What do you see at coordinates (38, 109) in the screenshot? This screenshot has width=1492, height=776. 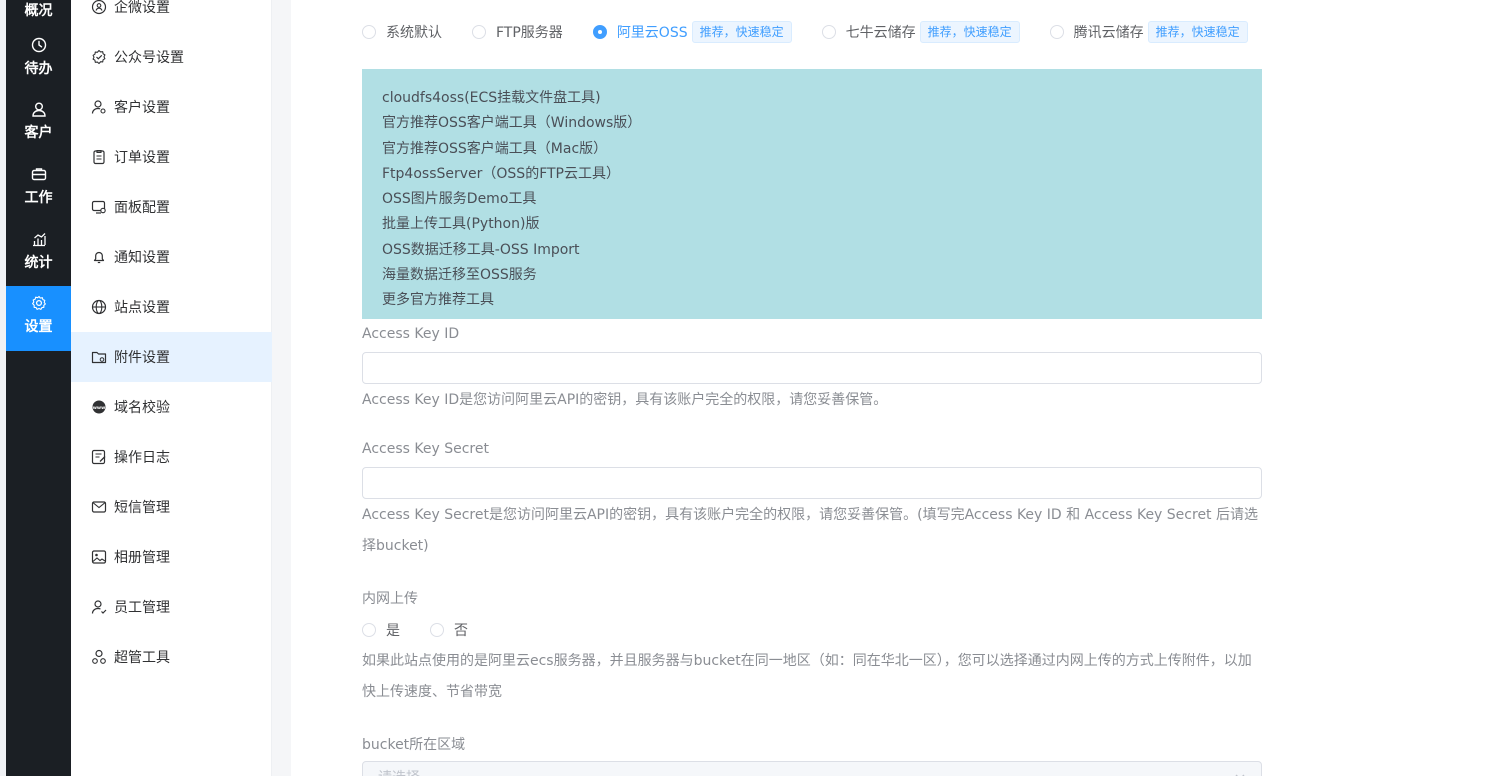 I see `user-icon` at bounding box center [38, 109].